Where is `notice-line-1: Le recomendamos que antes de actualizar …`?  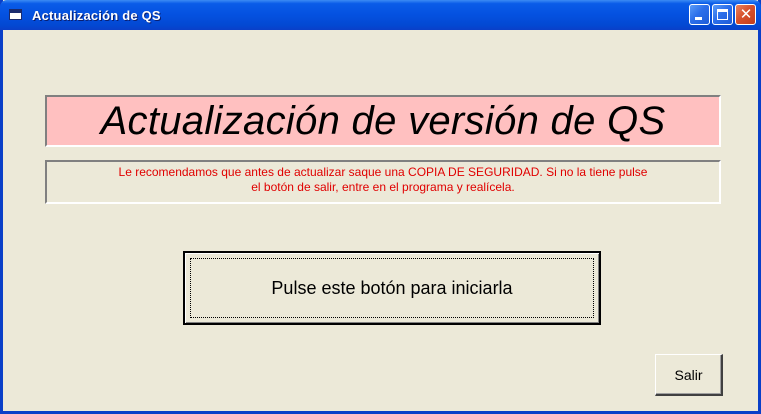
notice-line-1: Le recomendamos que antes de actualizar … is located at coordinates (383, 172).